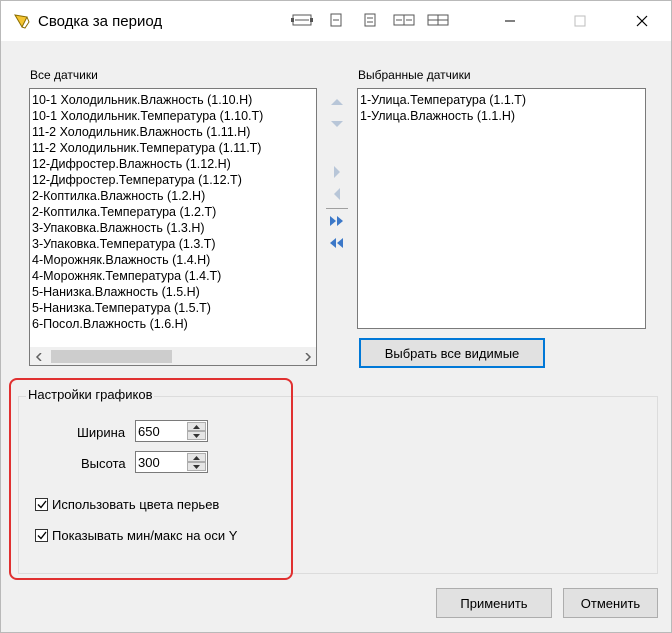 The image size is (672, 633). Describe the element at coordinates (145, 535) in the screenshot. I see `show-minmax-label: Показывать мин/макс на оси Y` at that location.